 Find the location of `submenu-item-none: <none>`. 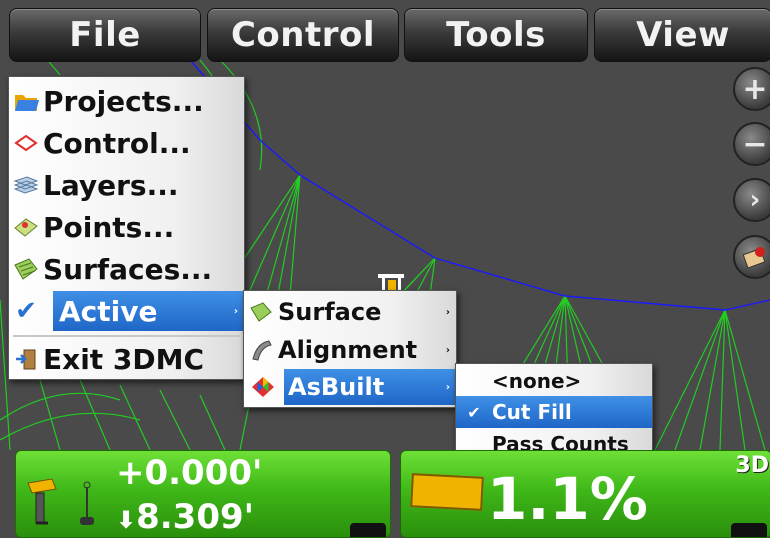

submenu-item-none: <none> is located at coordinates (554, 381).